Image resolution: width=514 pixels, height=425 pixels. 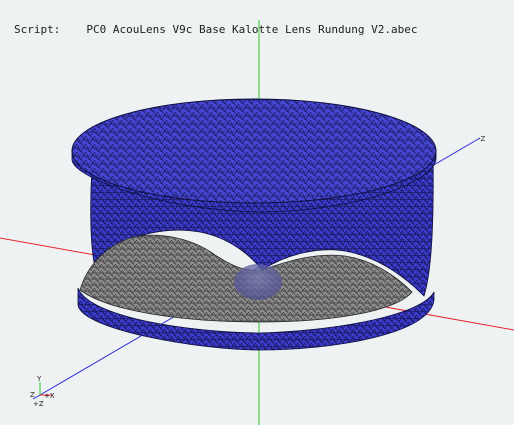 What do you see at coordinates (42, 391) in the screenshot?
I see `orientation-triad: Y Z +X +Z` at bounding box center [42, 391].